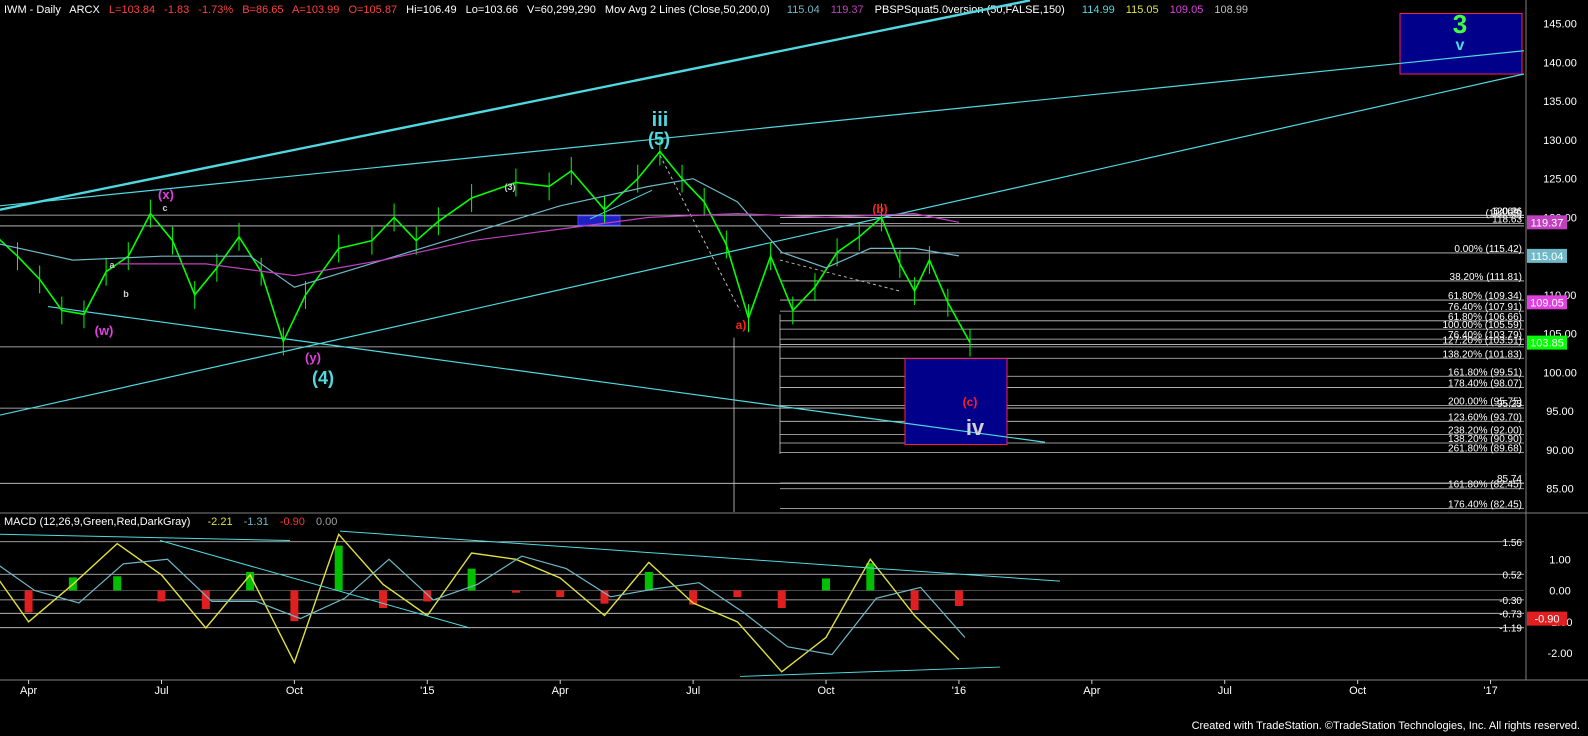 The height and width of the screenshot is (736, 1588). What do you see at coordinates (1091, 691) in the screenshot?
I see `x-tick-8: Apr` at bounding box center [1091, 691].